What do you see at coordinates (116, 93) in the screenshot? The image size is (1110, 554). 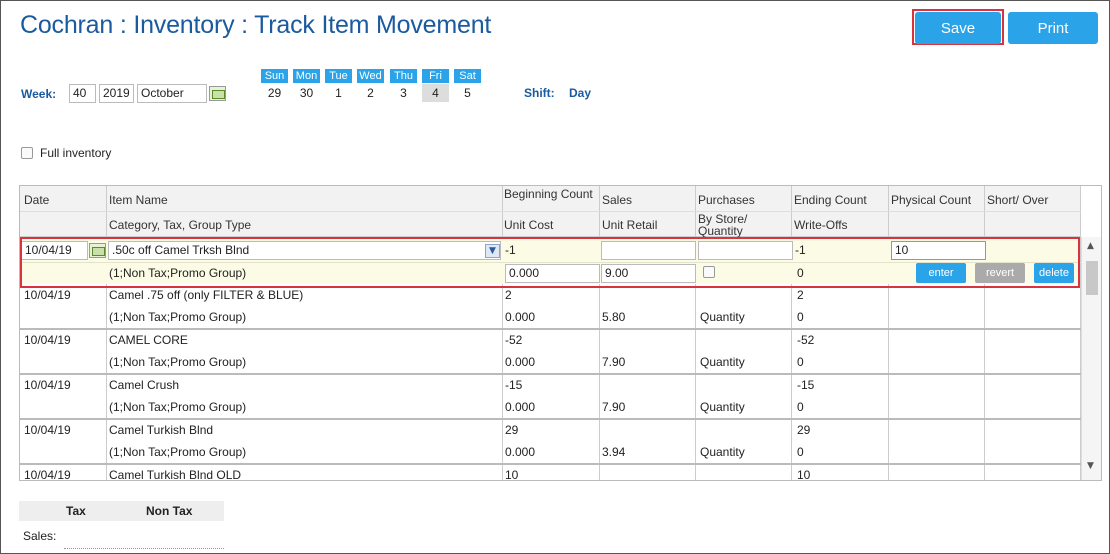 I see `week-year-input: 2019` at bounding box center [116, 93].